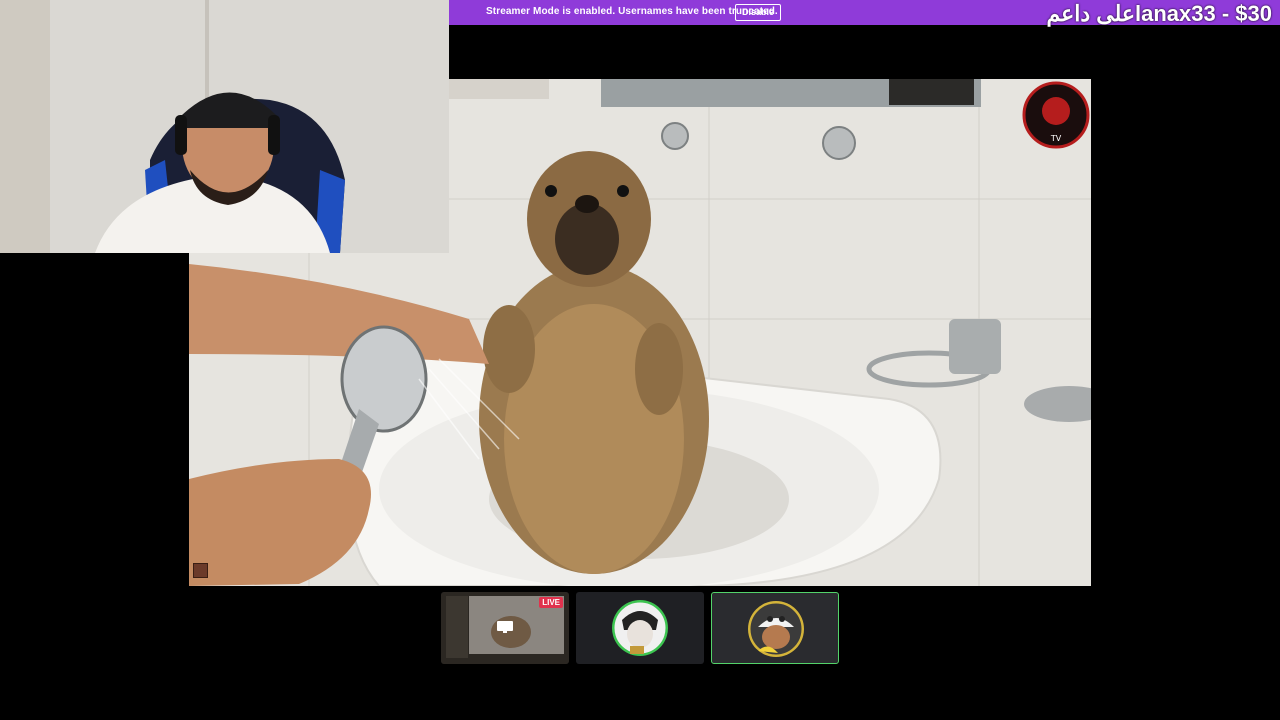 The image size is (1280, 720). I want to click on streamer-webcam, so click(224, 126).